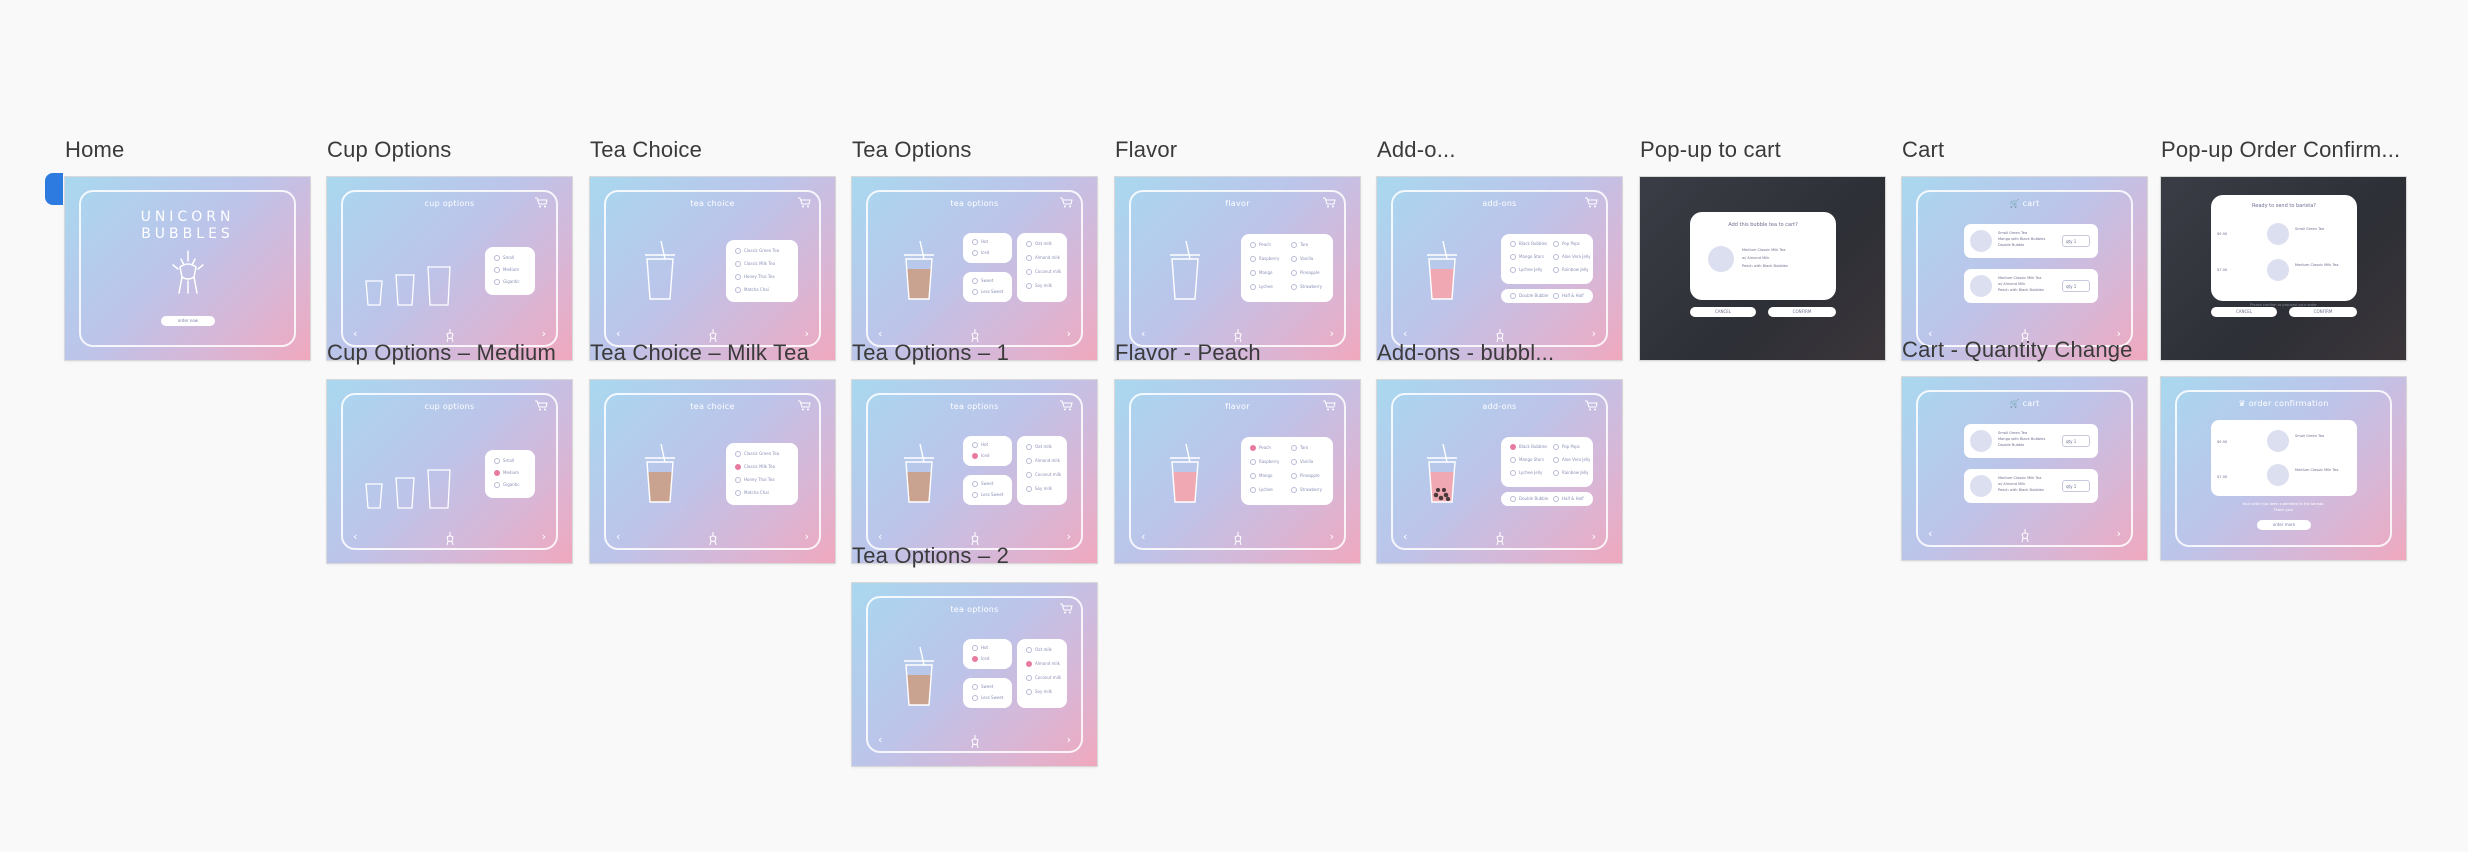 Image resolution: width=2468 pixels, height=852 pixels. I want to click on option-almond-milk: Almond milk, so click(1043, 258).